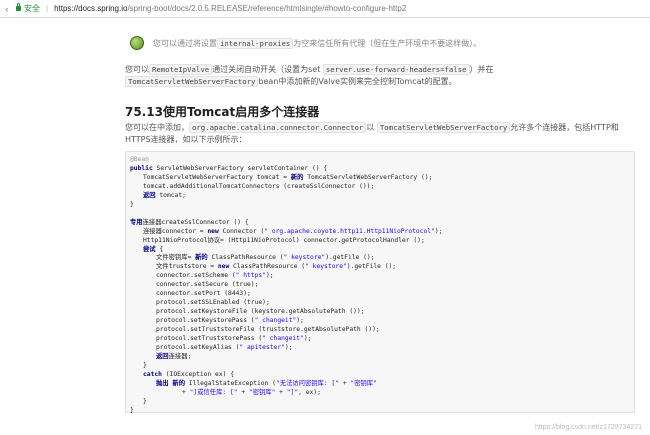 This screenshot has height=435, width=650. I want to click on code-token: 专用, so click(136, 222).